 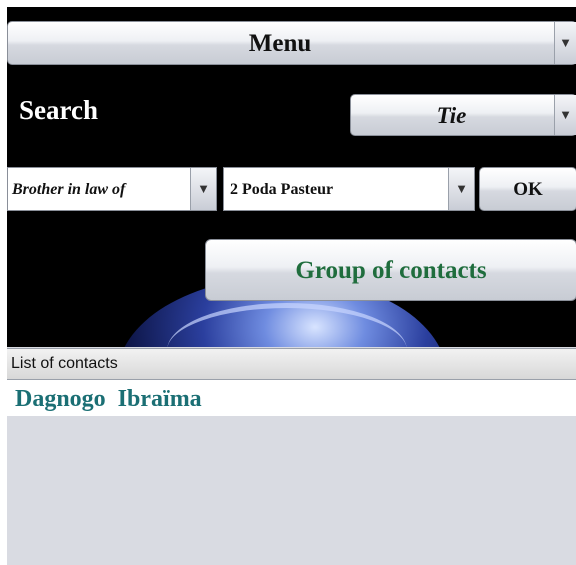 I want to click on search-type-value: Tie, so click(x=451, y=115).